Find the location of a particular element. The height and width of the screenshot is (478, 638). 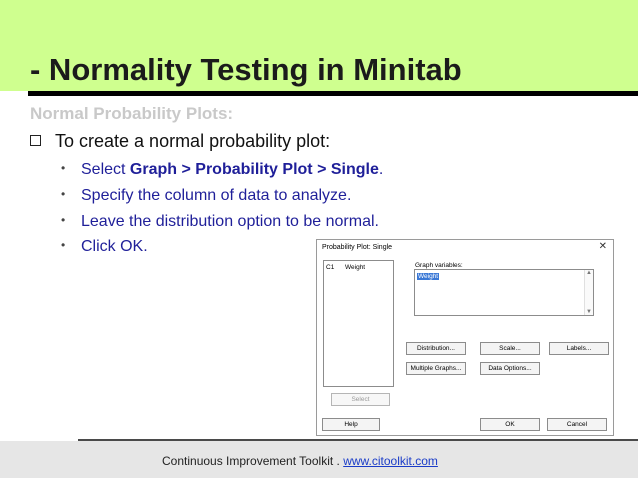

sub-bullet: • Click OK. is located at coordinates (104, 247).